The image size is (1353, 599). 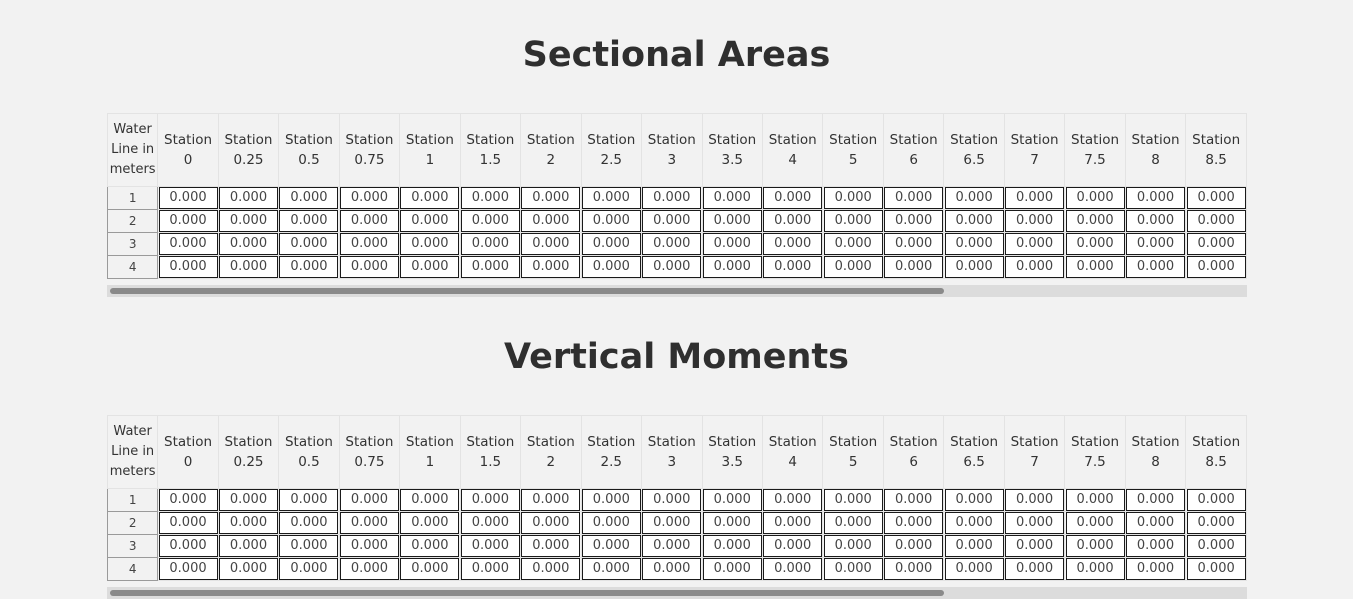 I want to click on horizontal-scrollbar, so click(x=677, y=291).